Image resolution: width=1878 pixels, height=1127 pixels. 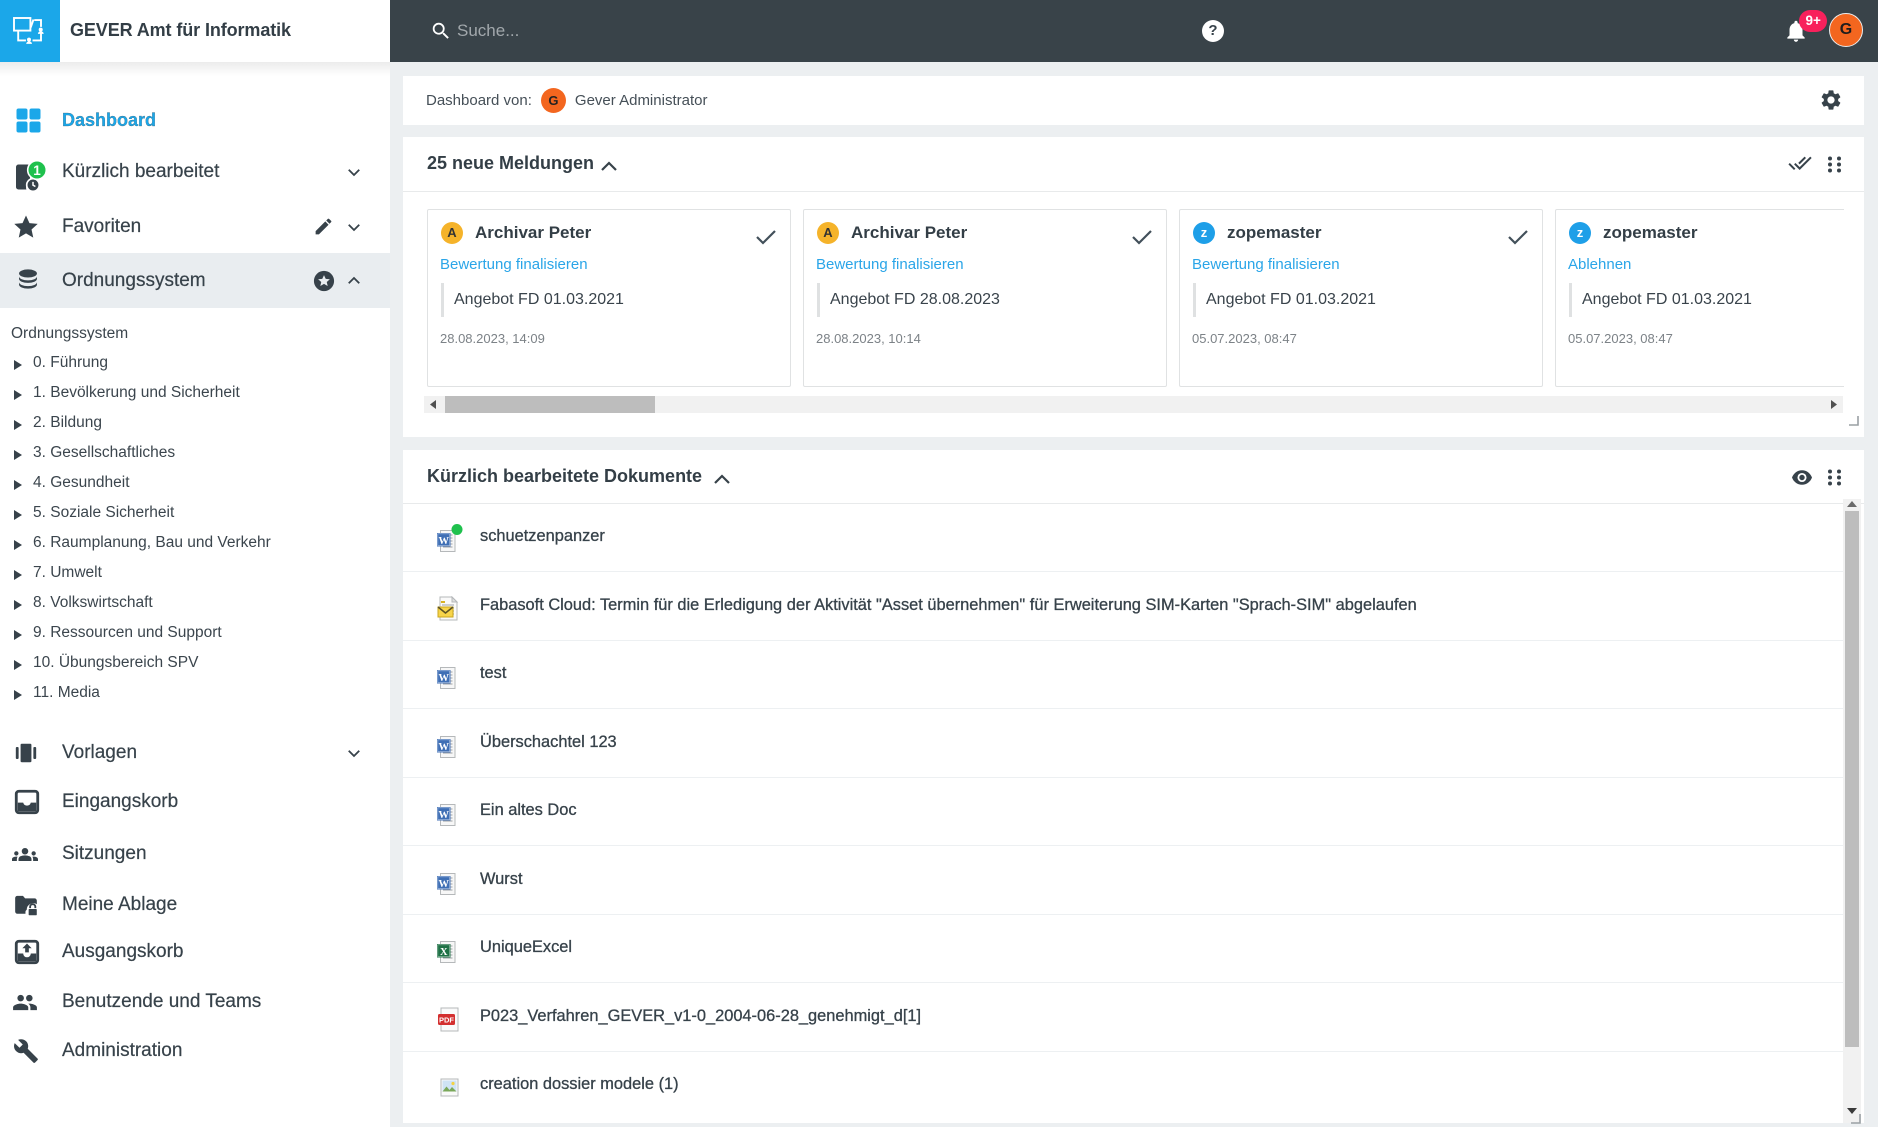 I want to click on svg-text: X, so click(x=444, y=952).